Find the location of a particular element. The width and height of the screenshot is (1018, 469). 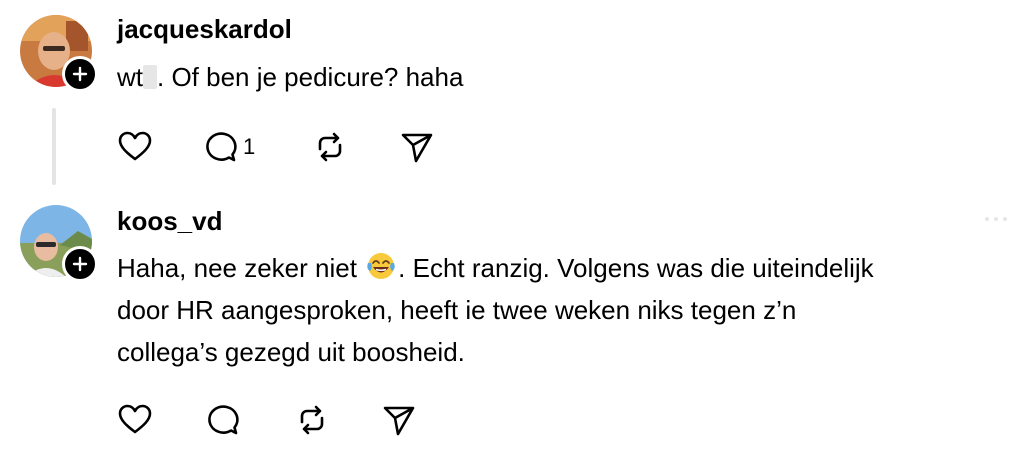

ellipsis-icon is located at coordinates (987, 219).